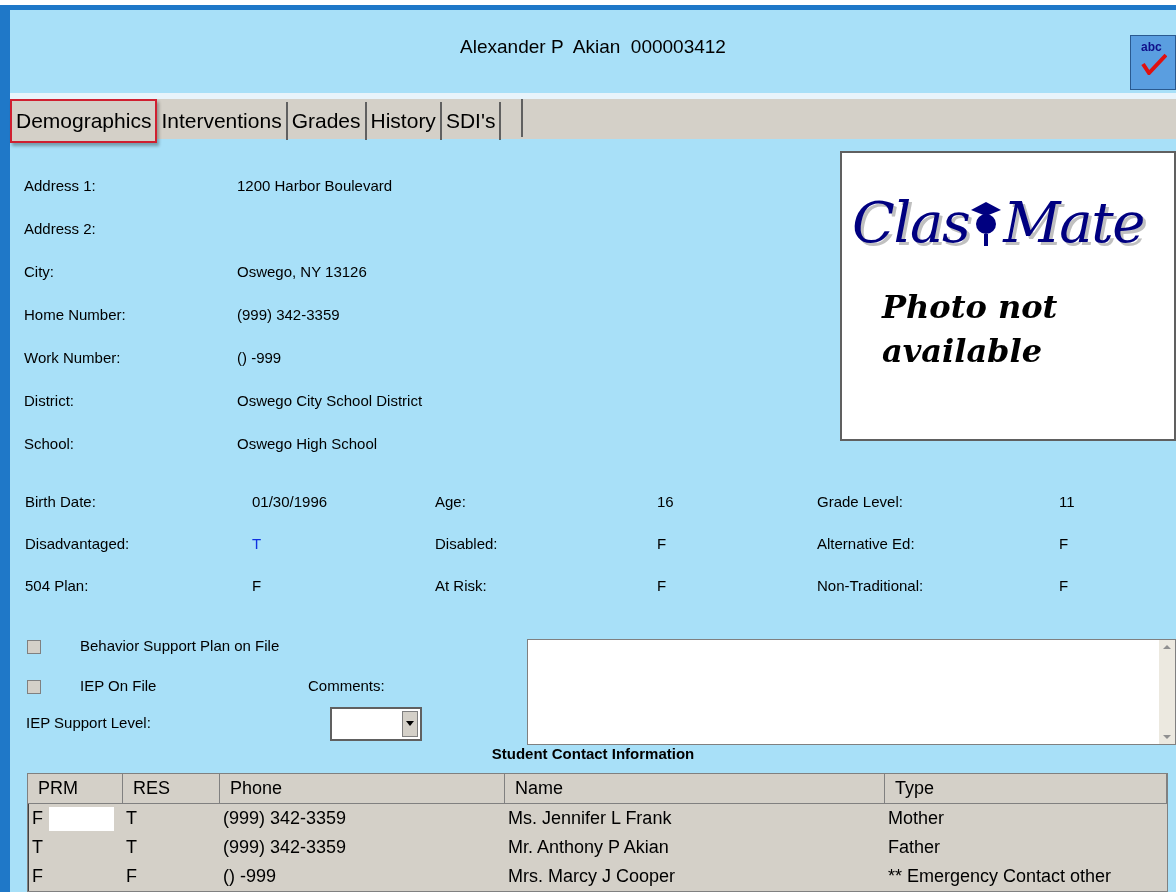  What do you see at coordinates (75, 788) in the screenshot?
I see `column-header: PRM` at bounding box center [75, 788].